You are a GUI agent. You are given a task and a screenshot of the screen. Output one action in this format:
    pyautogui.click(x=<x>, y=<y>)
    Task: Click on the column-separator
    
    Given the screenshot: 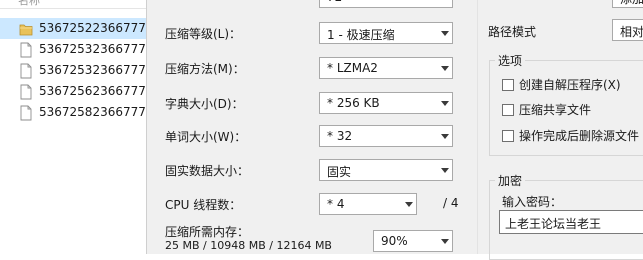 What is the action you would take?
    pyautogui.click(x=477, y=127)
    